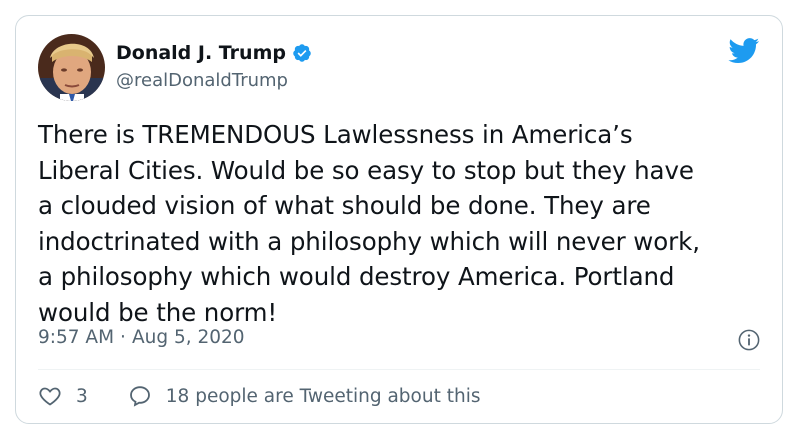 This screenshot has height=442, width=800. I want to click on info-icon, so click(749, 340).